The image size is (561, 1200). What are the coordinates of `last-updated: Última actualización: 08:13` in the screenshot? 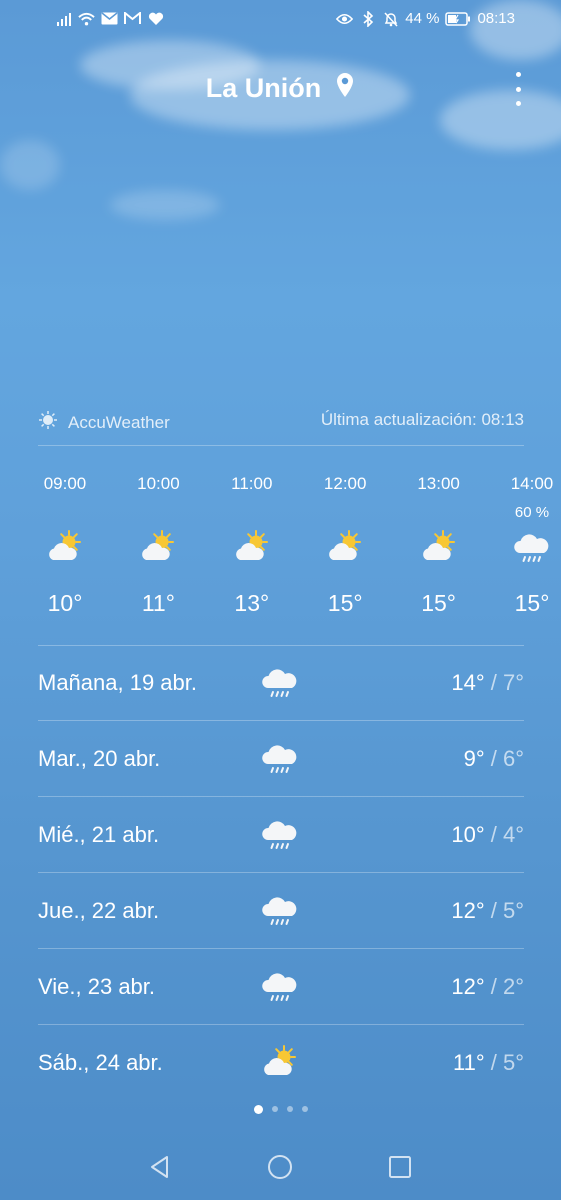 It's located at (422, 419).